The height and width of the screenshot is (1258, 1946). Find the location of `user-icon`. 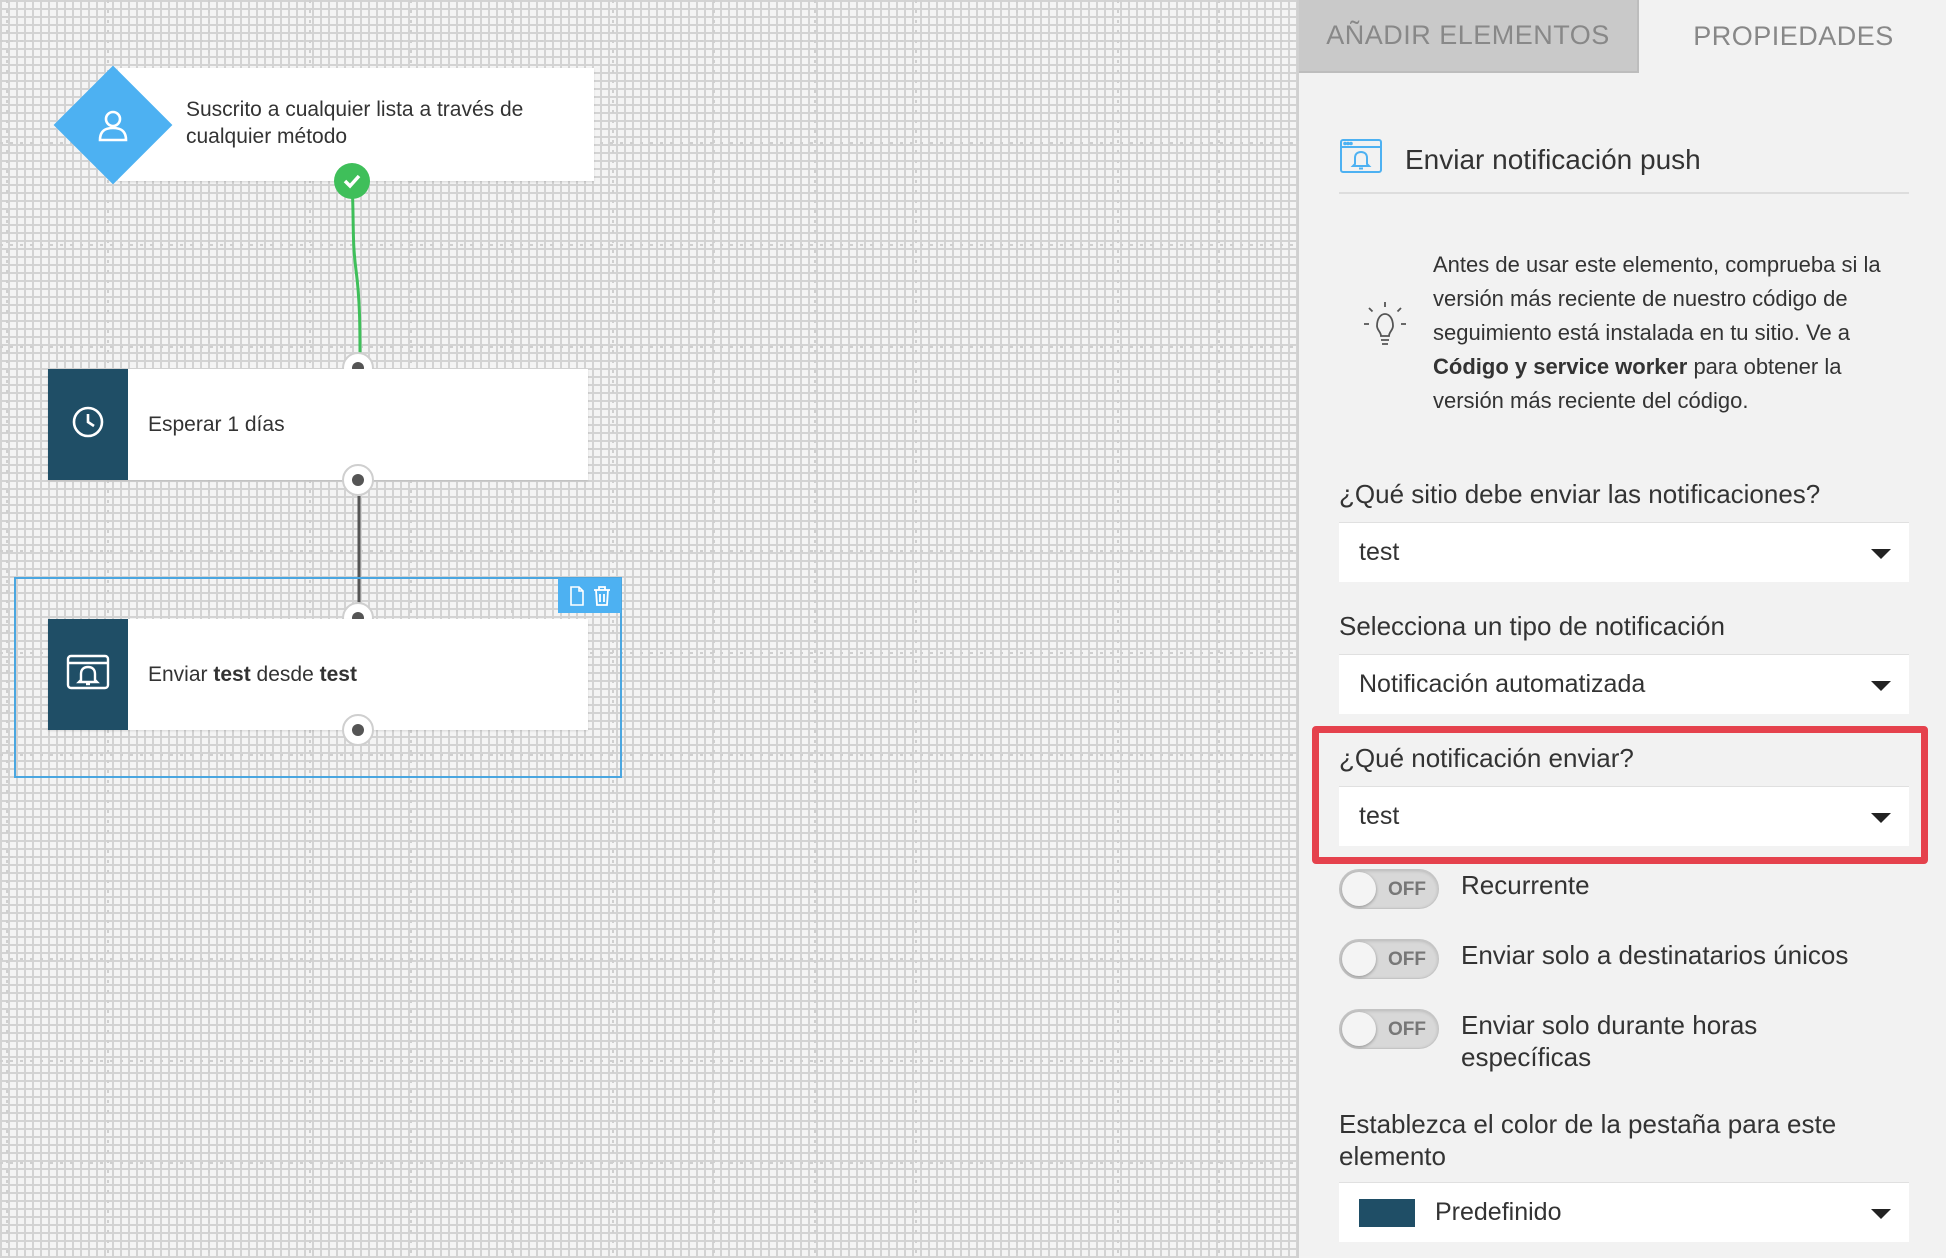

user-icon is located at coordinates (113, 125).